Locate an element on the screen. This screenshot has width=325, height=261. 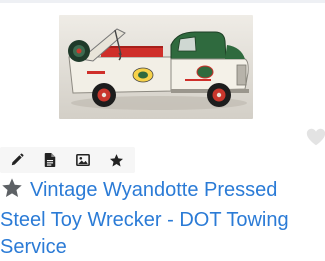
listing-toolbar is located at coordinates (67, 160).